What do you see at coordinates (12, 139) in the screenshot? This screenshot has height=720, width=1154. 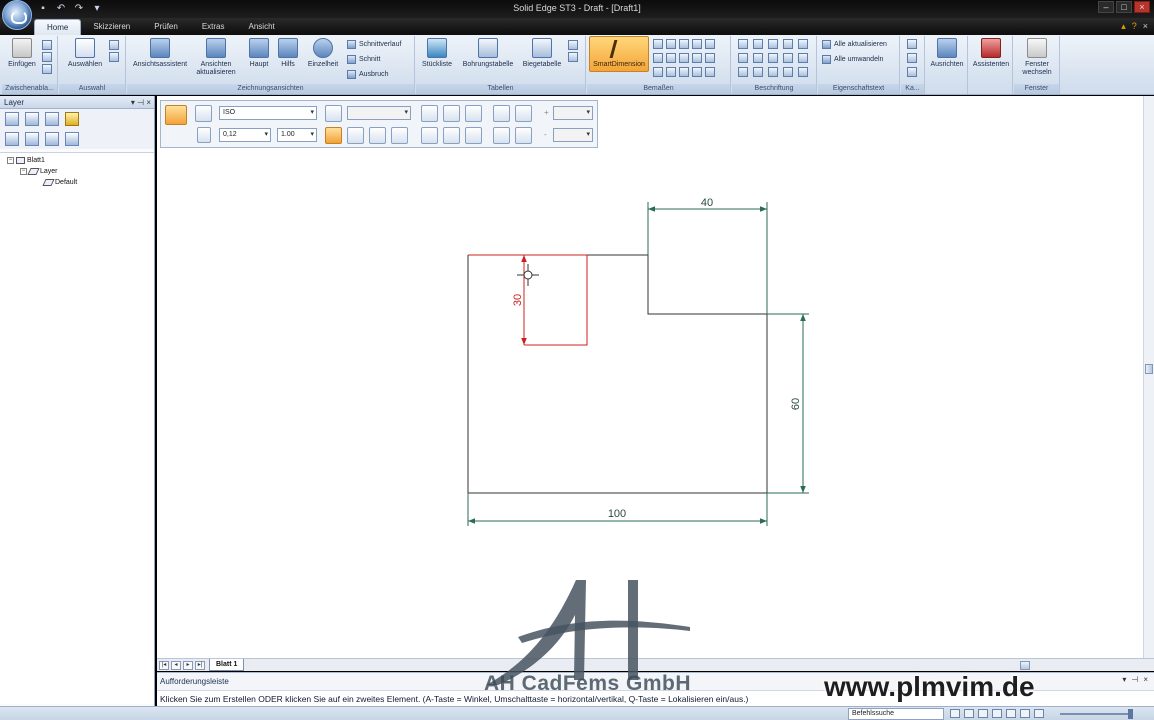 I see `layer-filter-icon` at bounding box center [12, 139].